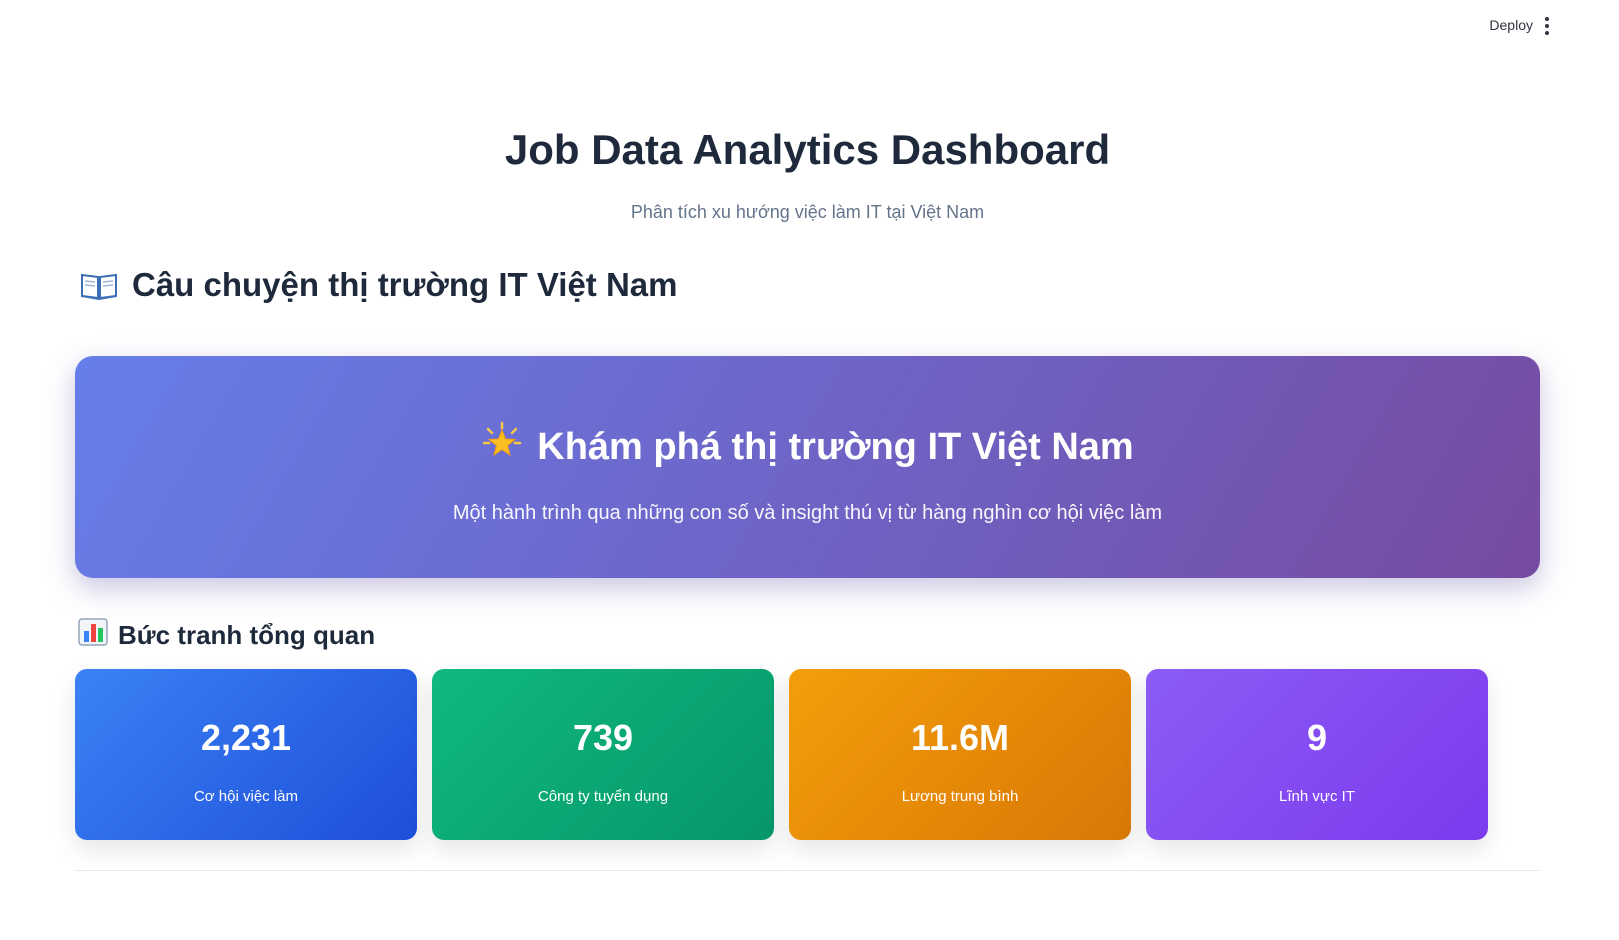 The height and width of the screenshot is (940, 1619). What do you see at coordinates (502, 447) in the screenshot?
I see `glowing-star-icon` at bounding box center [502, 447].